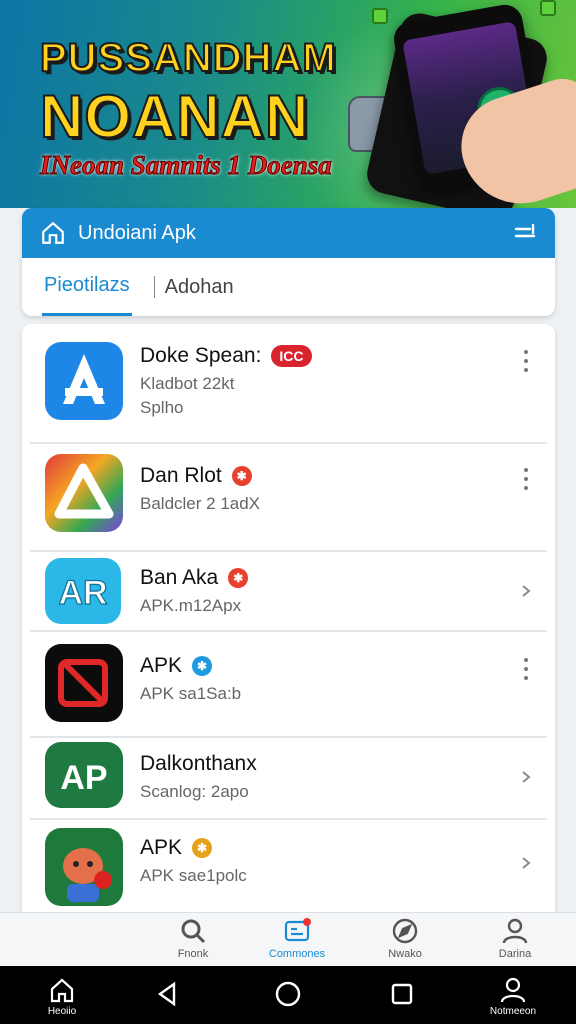 This screenshot has width=576, height=1024. Describe the element at coordinates (174, 116) in the screenshot. I see `banner-title-line2: NOANAN` at that location.